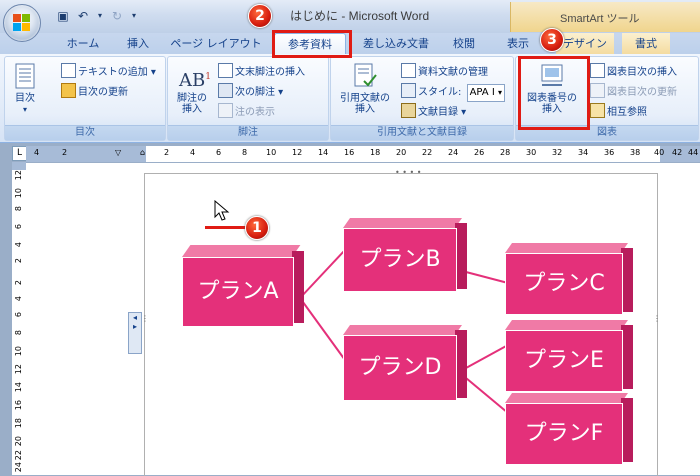 This screenshot has width=700, height=476. I want to click on callout-1: 1, so click(257, 228).